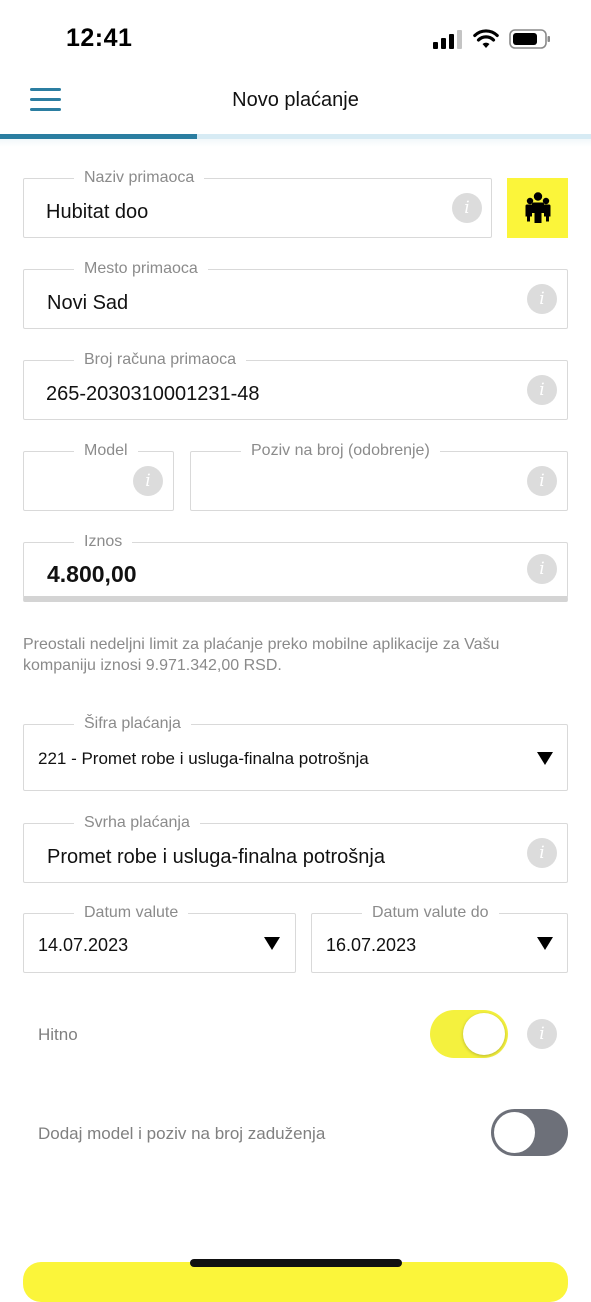 Image resolution: width=591 pixels, height=1302 pixels. What do you see at coordinates (486, 38) in the screenshot?
I see `wifi-icon` at bounding box center [486, 38].